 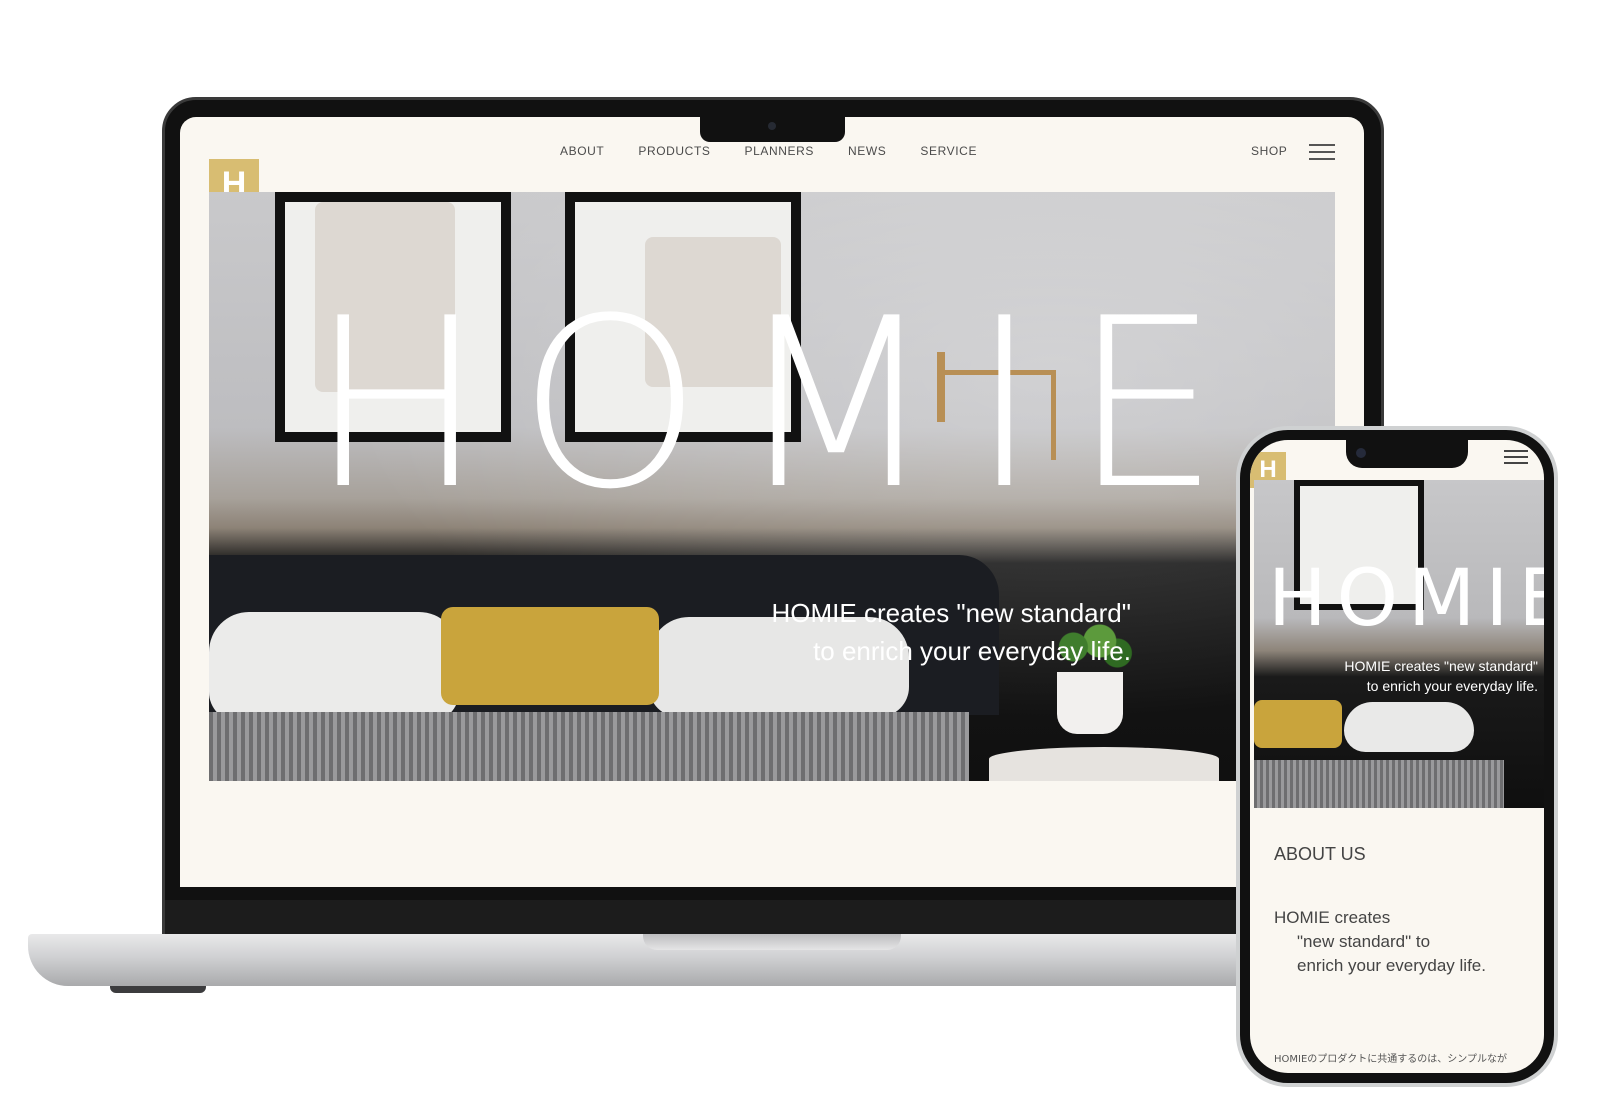 What do you see at coordinates (773, 918) in the screenshot?
I see `laptop-bezel` at bounding box center [773, 918].